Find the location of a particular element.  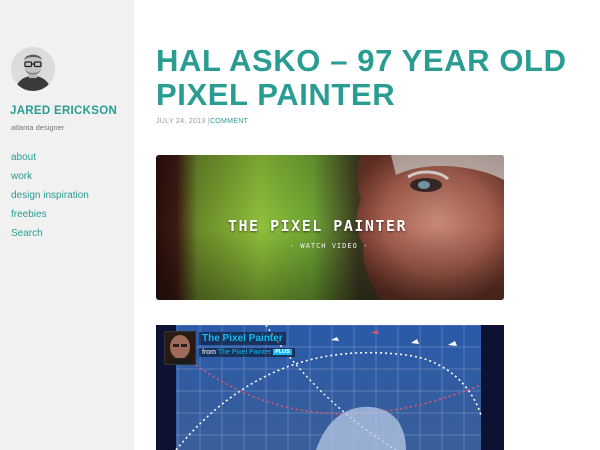

site-title: JARED ERICKSON is located at coordinates (63, 111).